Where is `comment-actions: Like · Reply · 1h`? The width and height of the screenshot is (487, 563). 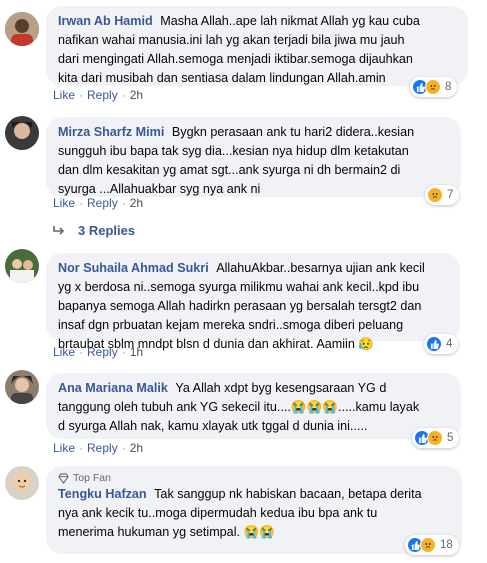
comment-actions: Like · Reply · 1h is located at coordinates (98, 352).